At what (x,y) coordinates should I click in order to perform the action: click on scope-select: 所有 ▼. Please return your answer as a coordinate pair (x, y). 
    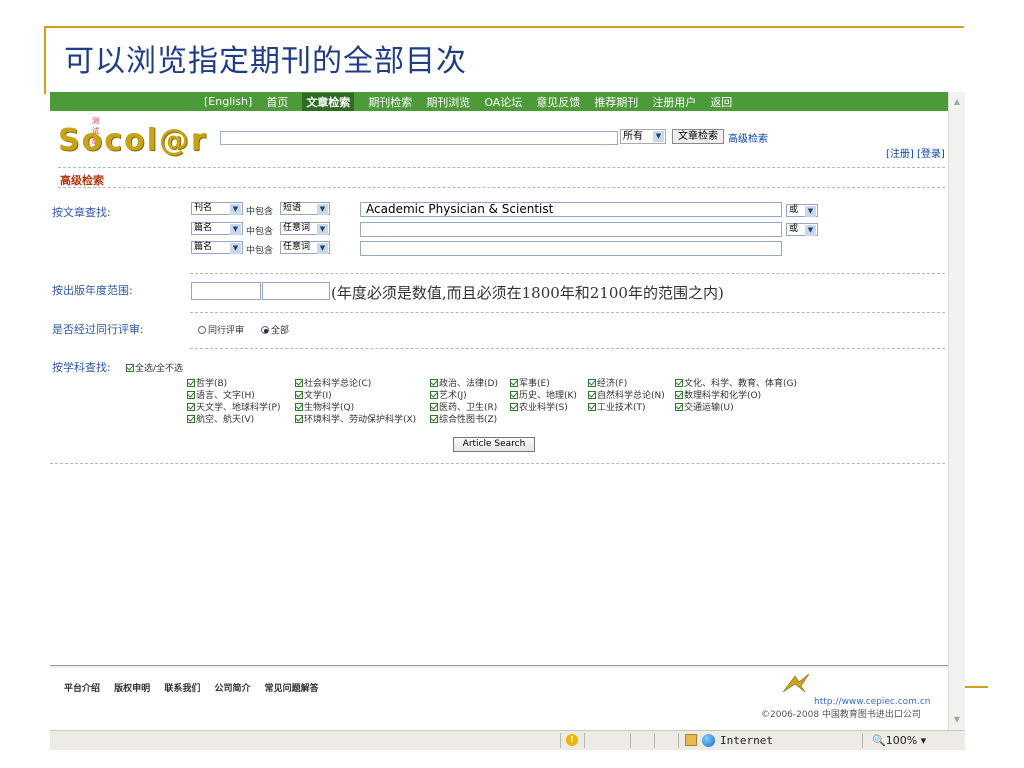
    Looking at the image, I should click on (643, 136).